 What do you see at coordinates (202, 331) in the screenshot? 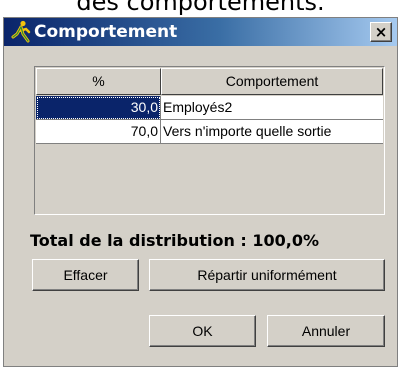
I see `ok-button: OK` at bounding box center [202, 331].